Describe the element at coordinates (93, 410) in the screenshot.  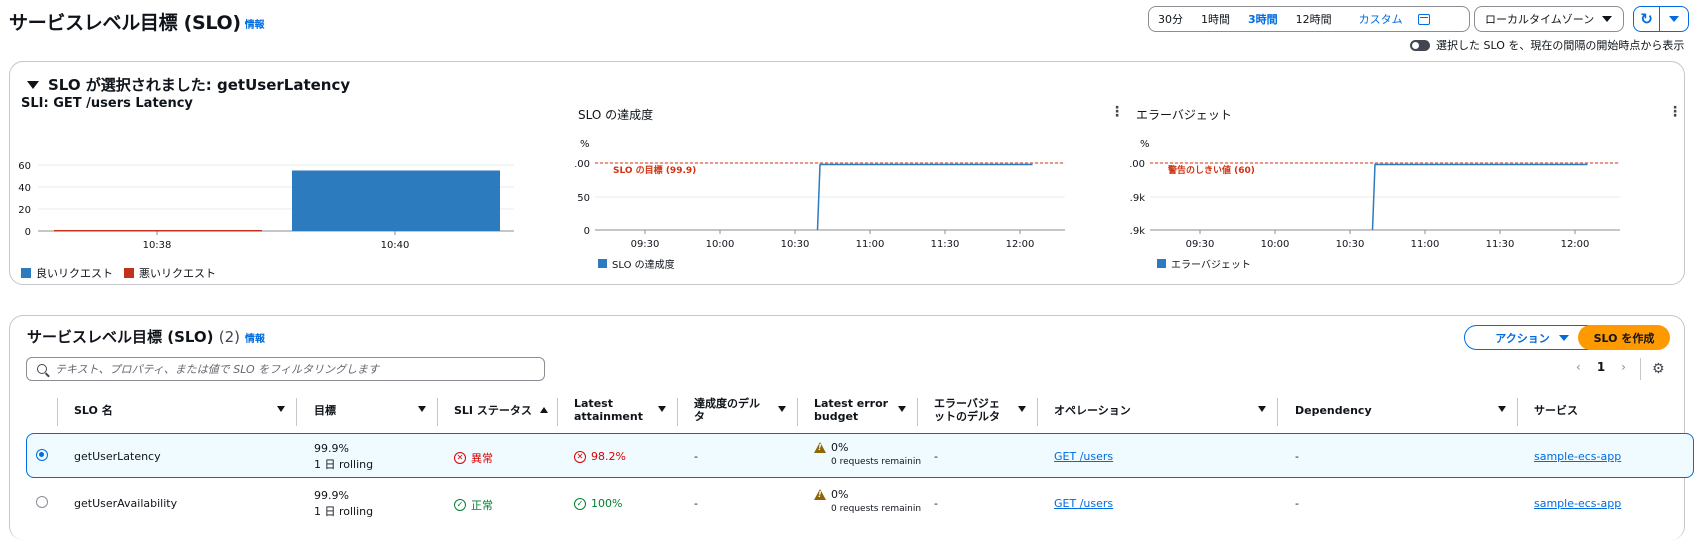
I see `col-name: SLO 名` at that location.